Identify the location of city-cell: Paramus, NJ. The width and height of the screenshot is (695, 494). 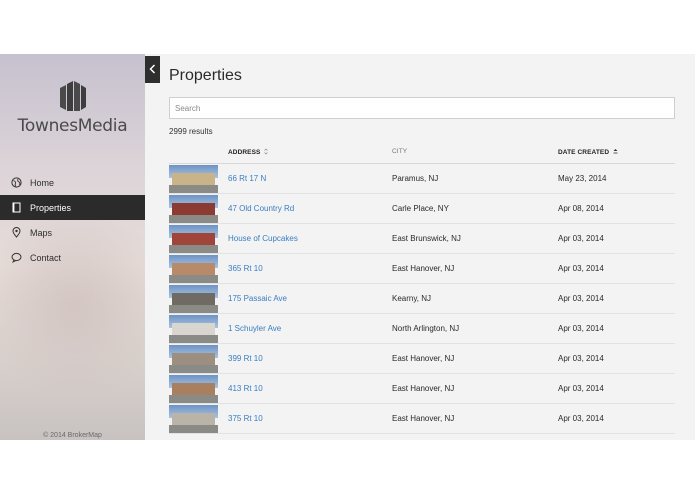
(415, 178).